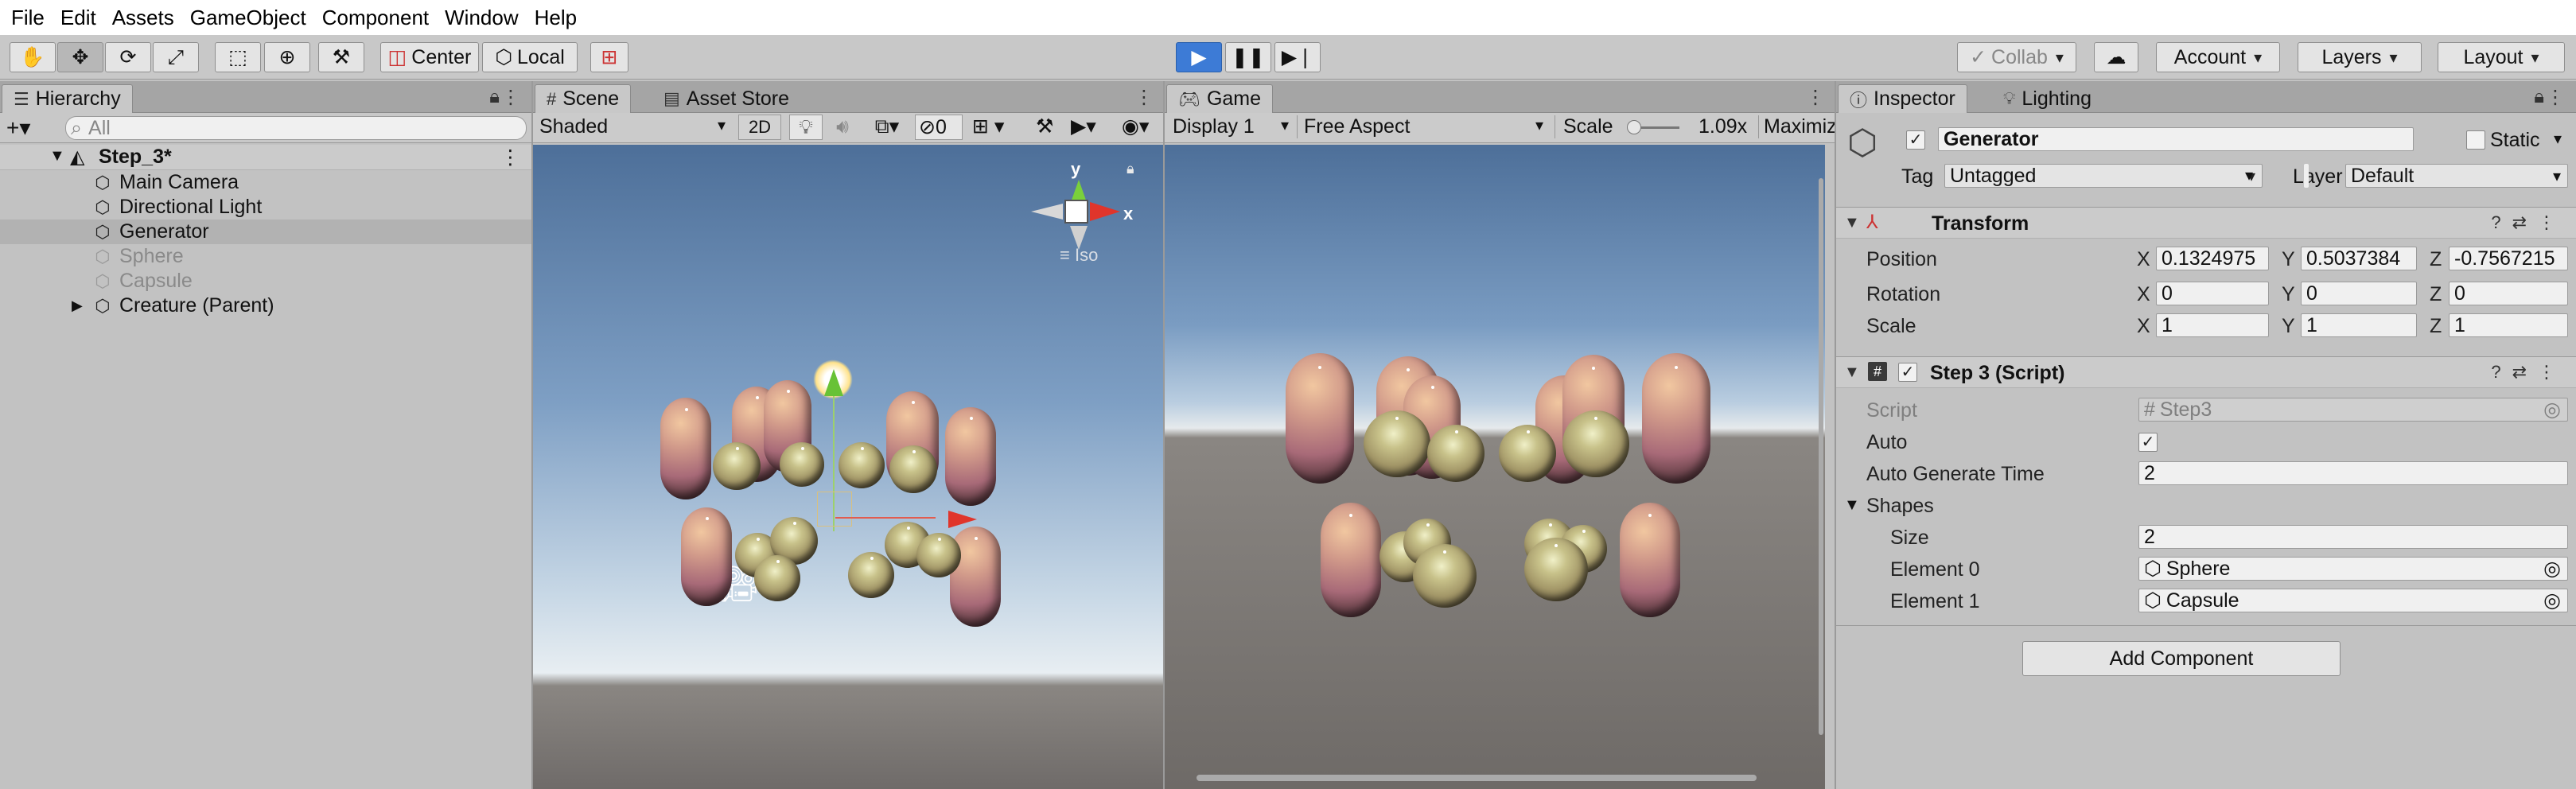 Image resolution: width=2576 pixels, height=789 pixels. What do you see at coordinates (1423, 126) in the screenshot?
I see `aspect-dropdown: Free Aspect ▾` at bounding box center [1423, 126].